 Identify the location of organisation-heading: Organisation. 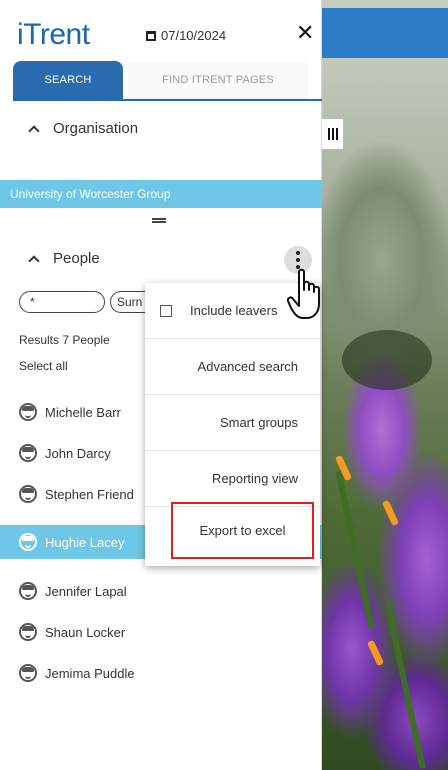
(96, 128).